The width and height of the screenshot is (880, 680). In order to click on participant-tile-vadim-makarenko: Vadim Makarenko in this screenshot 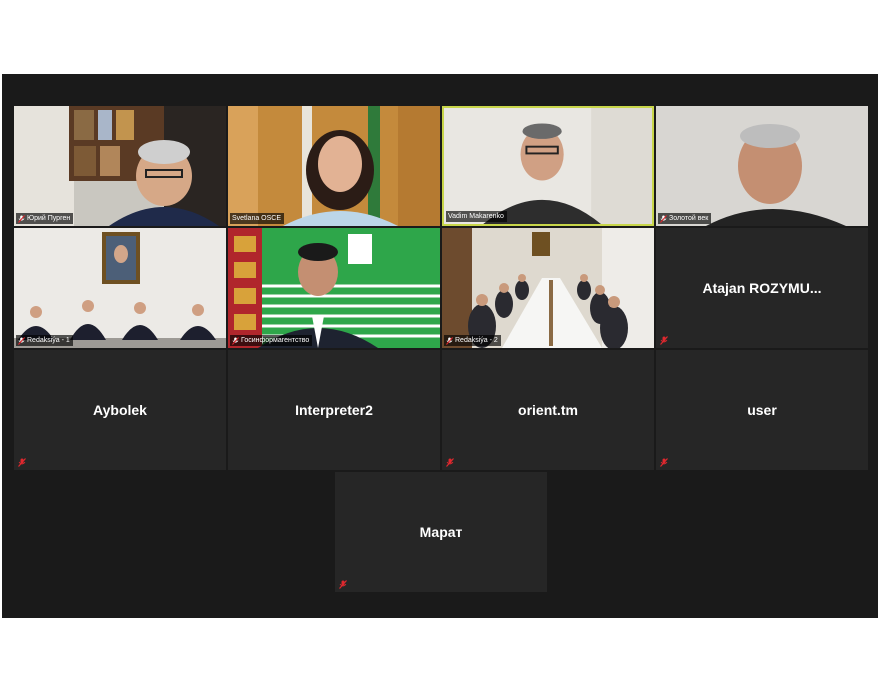, I will do `click(548, 166)`.